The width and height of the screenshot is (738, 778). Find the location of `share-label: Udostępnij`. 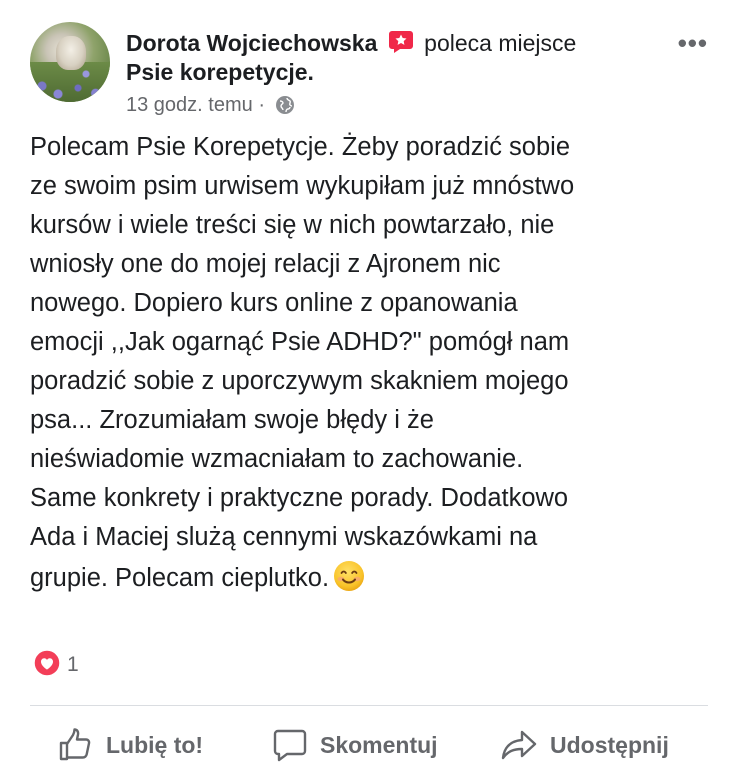

share-label: Udostępnij is located at coordinates (609, 744).